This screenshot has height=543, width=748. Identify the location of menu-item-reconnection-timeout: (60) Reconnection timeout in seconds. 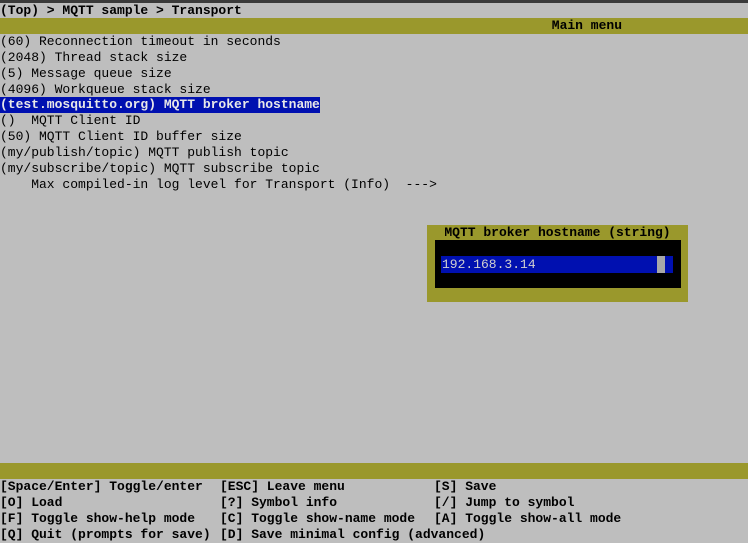
(140, 42).